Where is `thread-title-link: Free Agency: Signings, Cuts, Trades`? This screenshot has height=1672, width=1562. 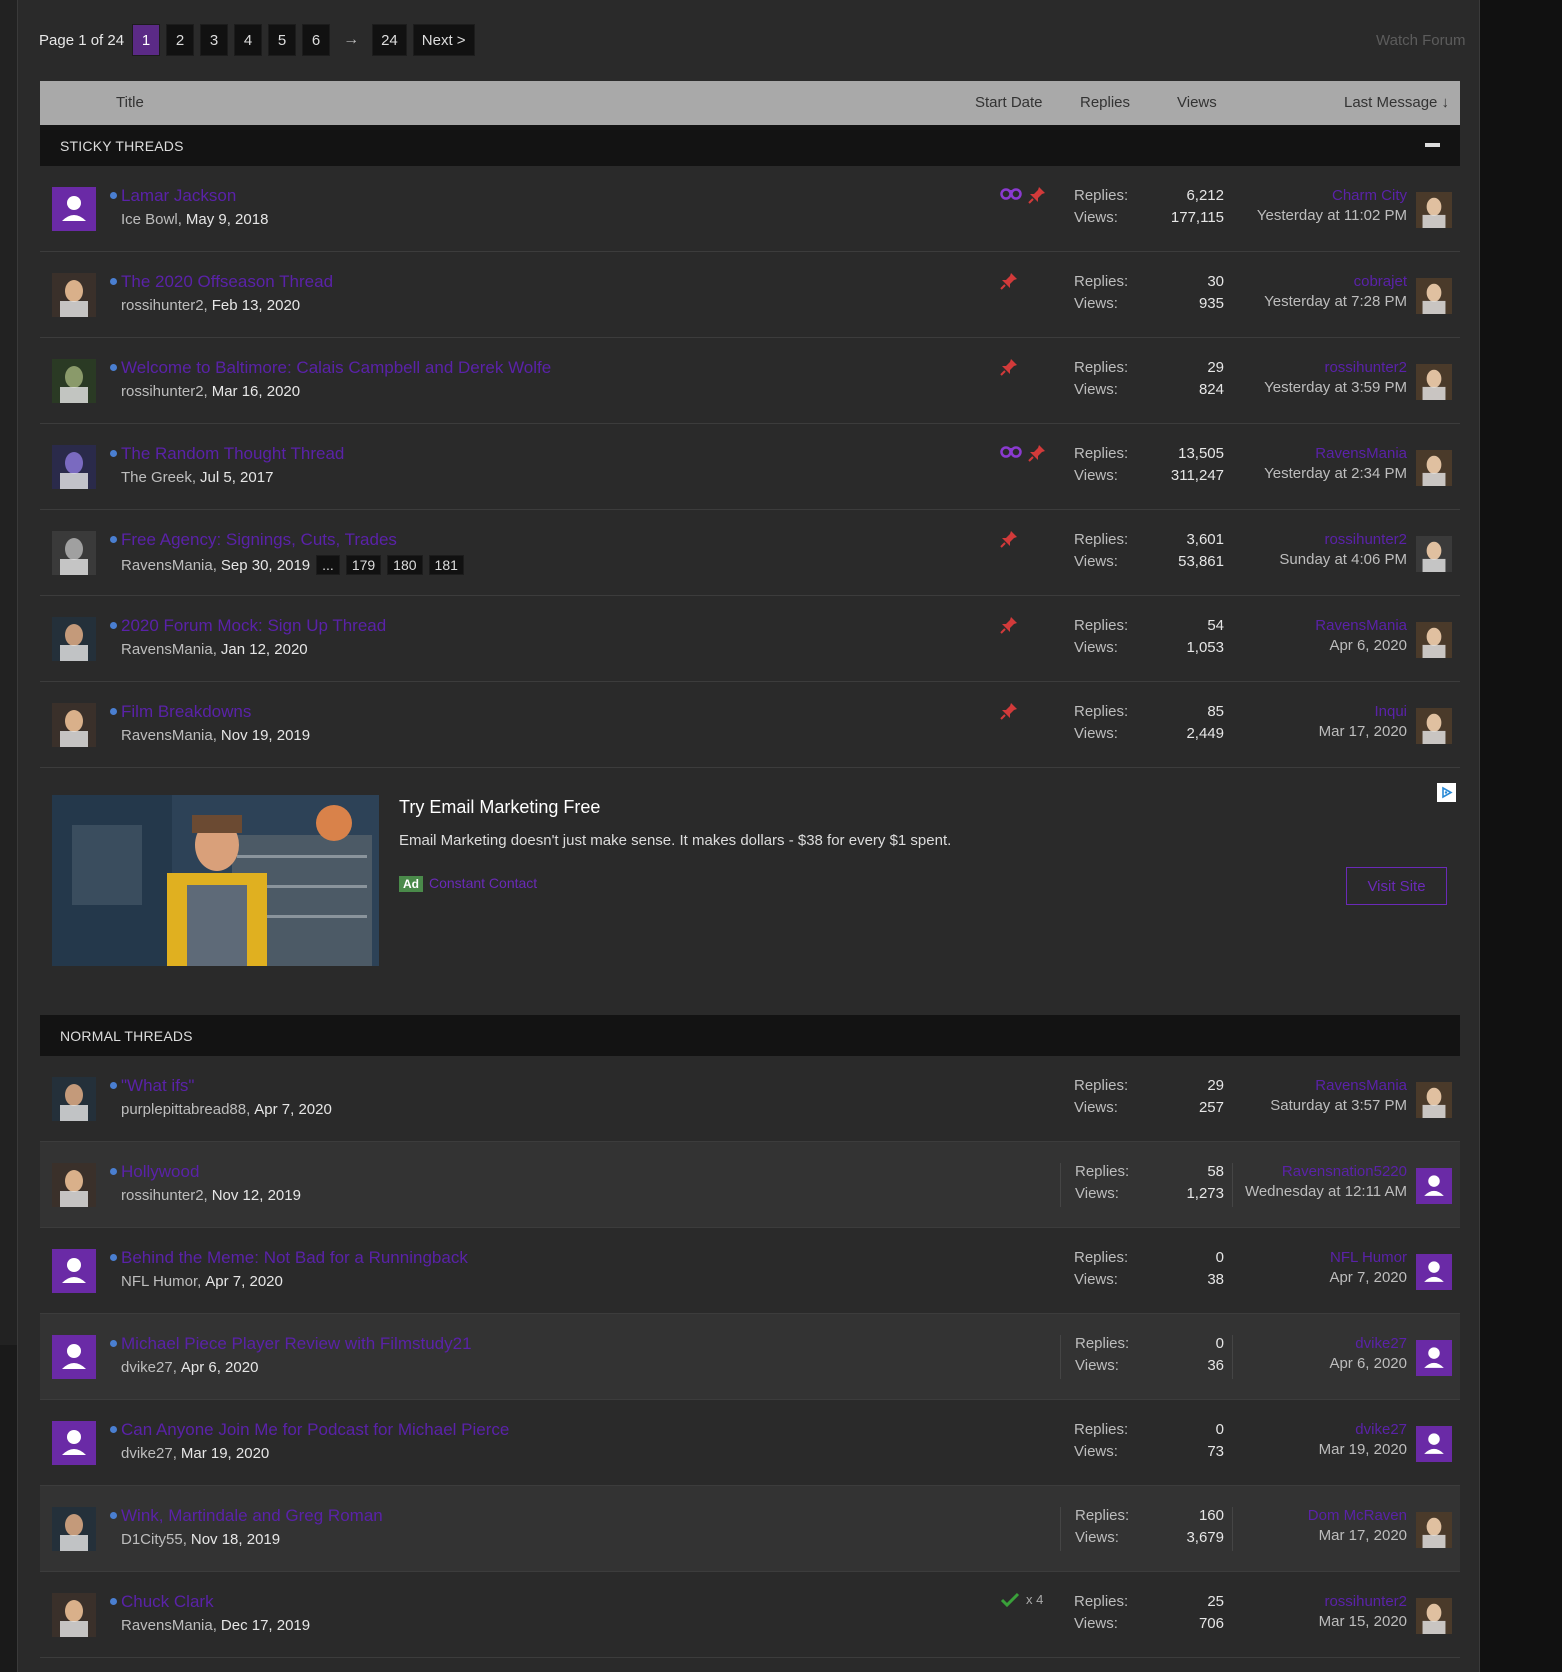 thread-title-link: Free Agency: Signings, Cuts, Trades is located at coordinates (259, 540).